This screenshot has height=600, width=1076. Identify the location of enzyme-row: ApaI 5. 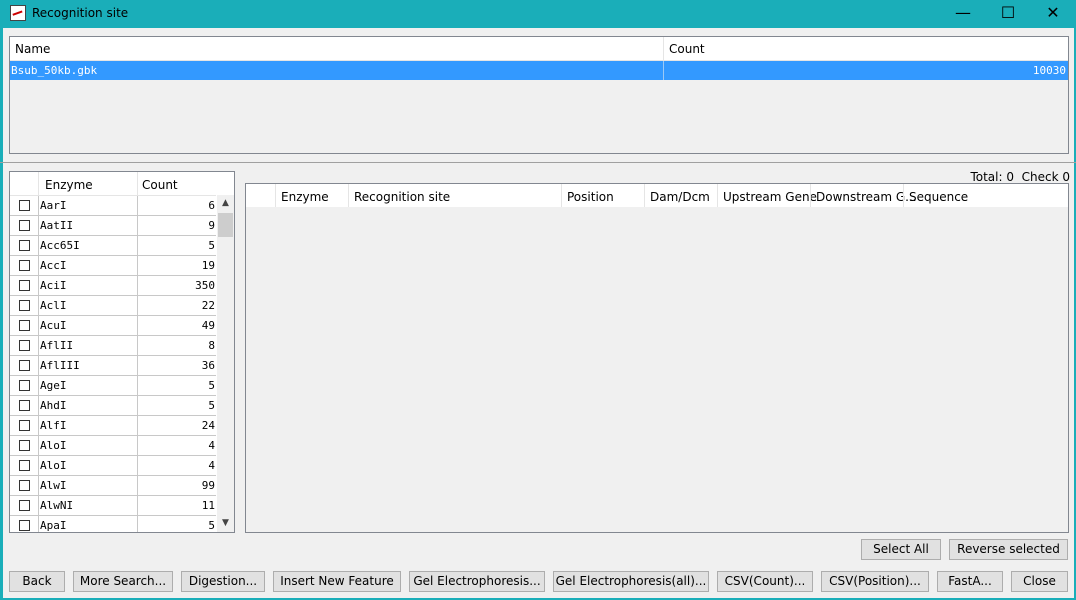
(113, 524).